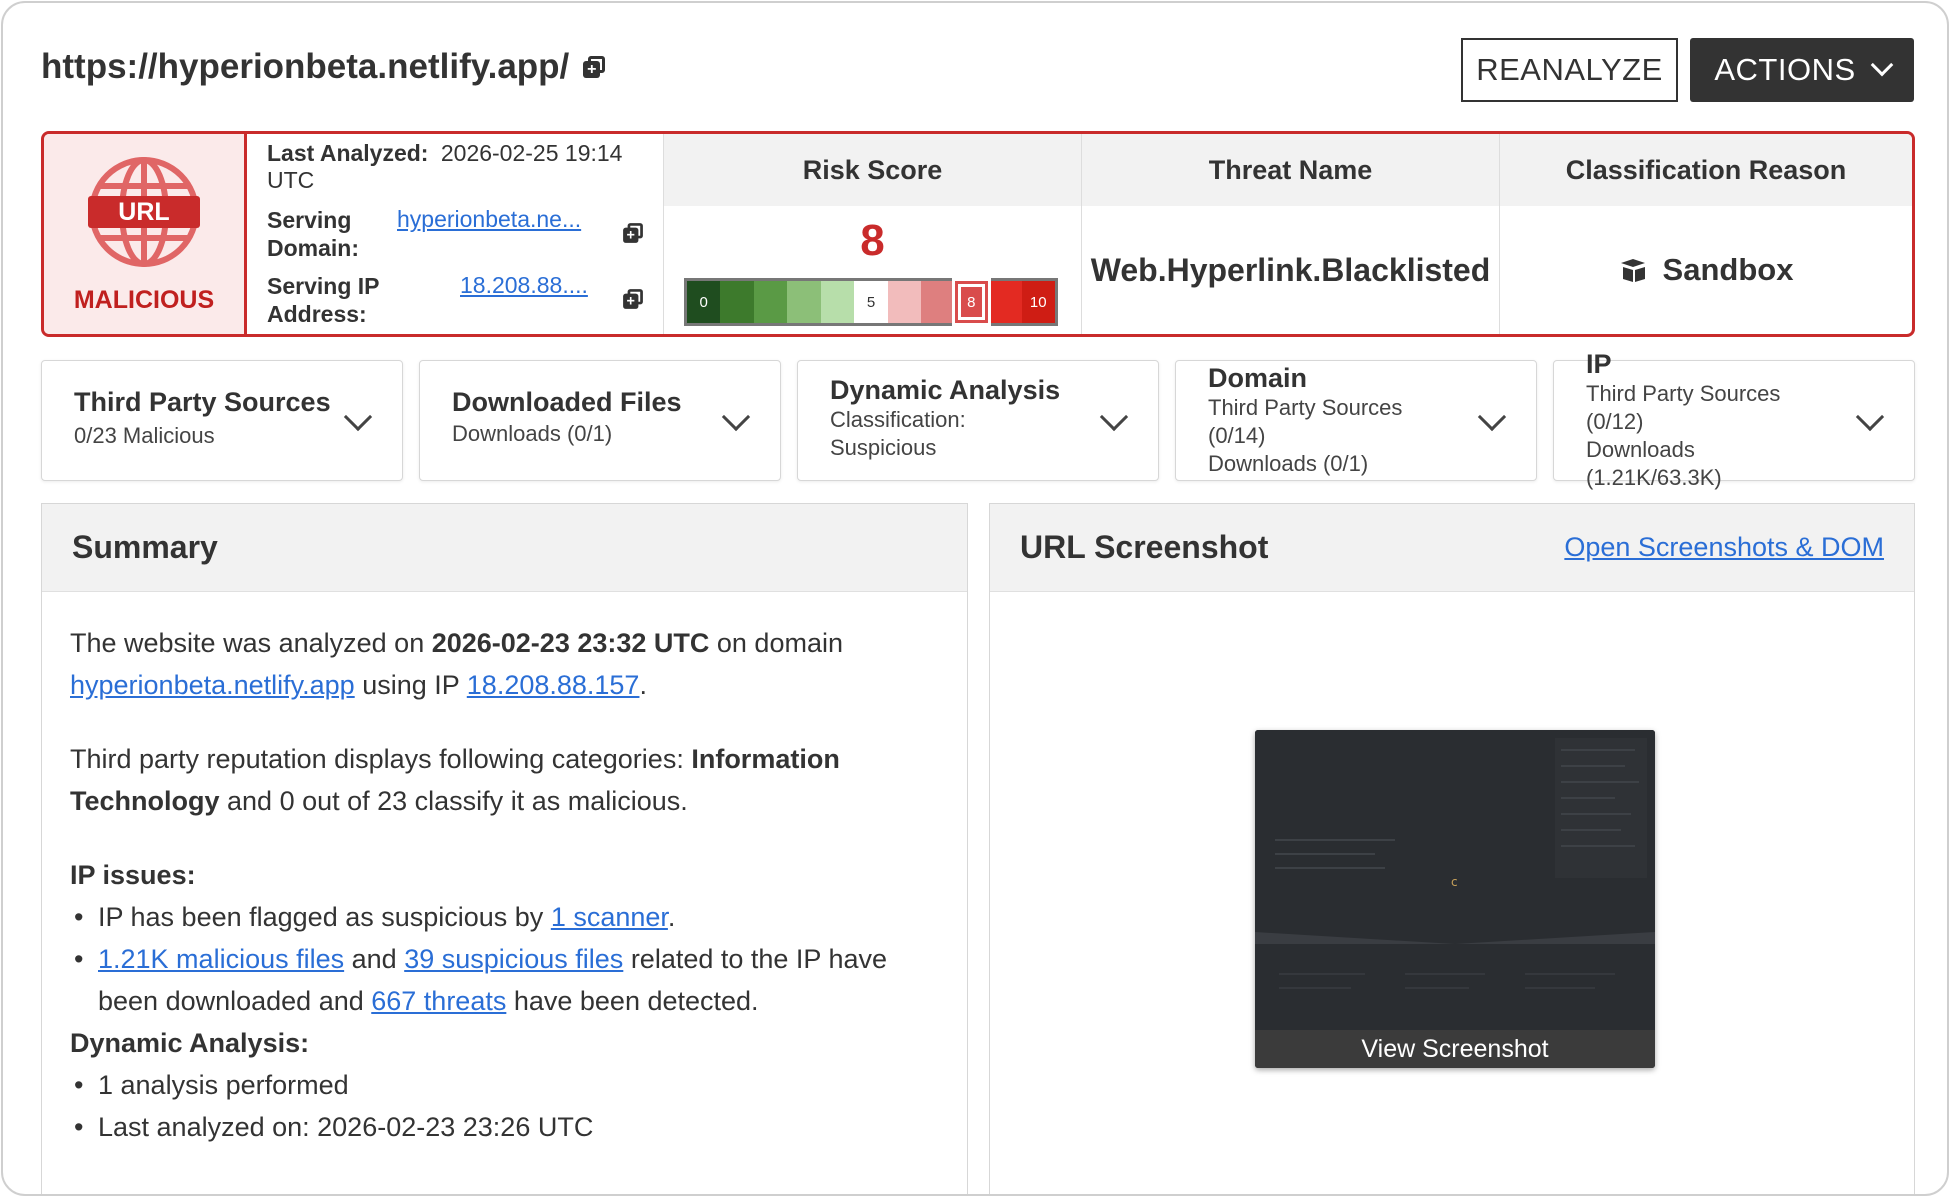 The height and width of the screenshot is (1197, 1950). I want to click on summary-header: Summary, so click(504, 548).